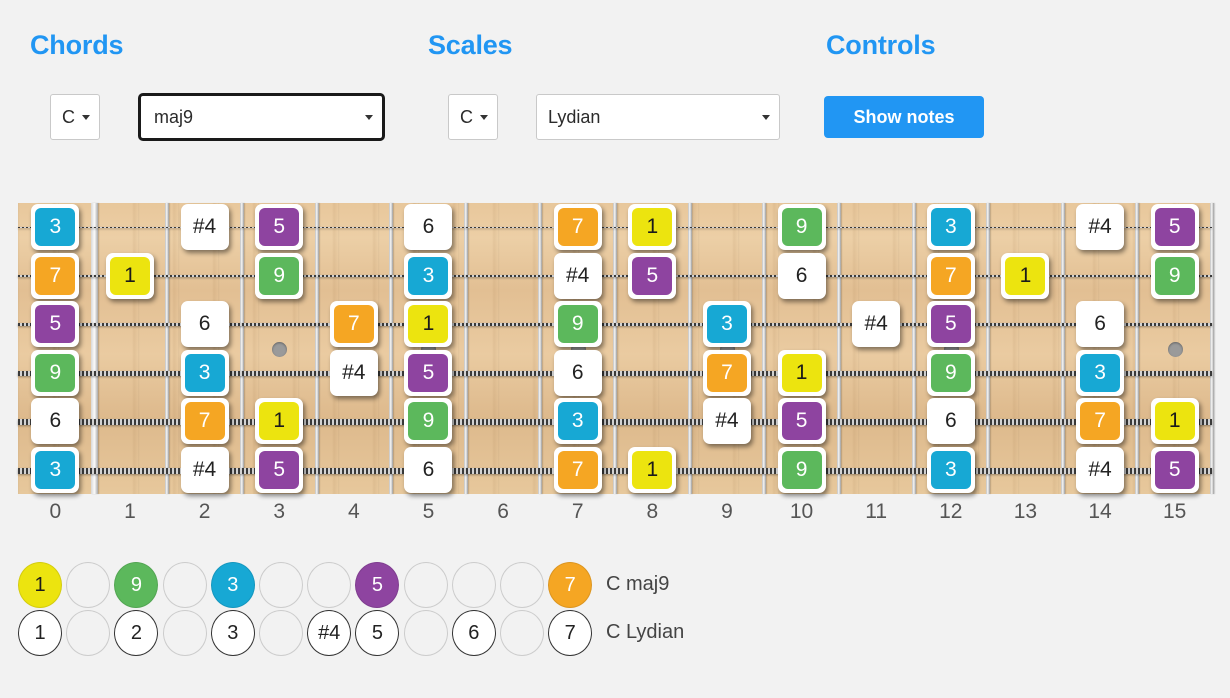 The image size is (1230, 698). I want to click on note-label: 3, so click(1100, 372).